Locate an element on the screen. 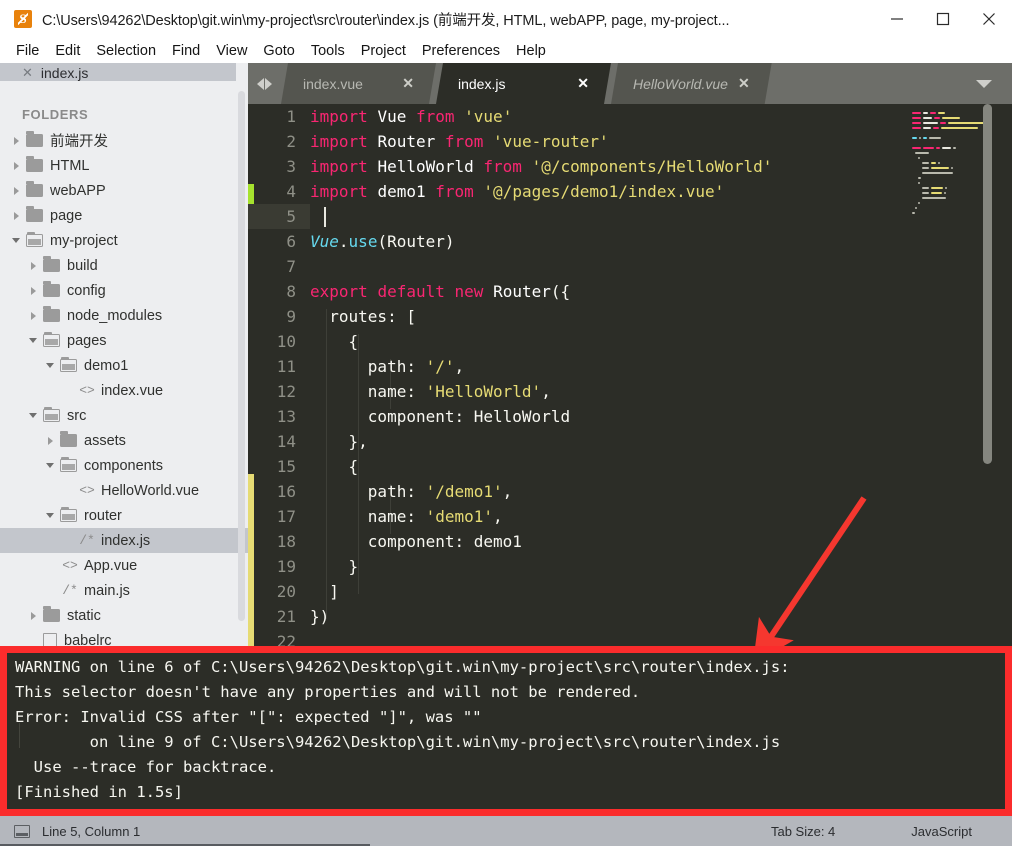  menu-item-file: File is located at coordinates (27, 51).